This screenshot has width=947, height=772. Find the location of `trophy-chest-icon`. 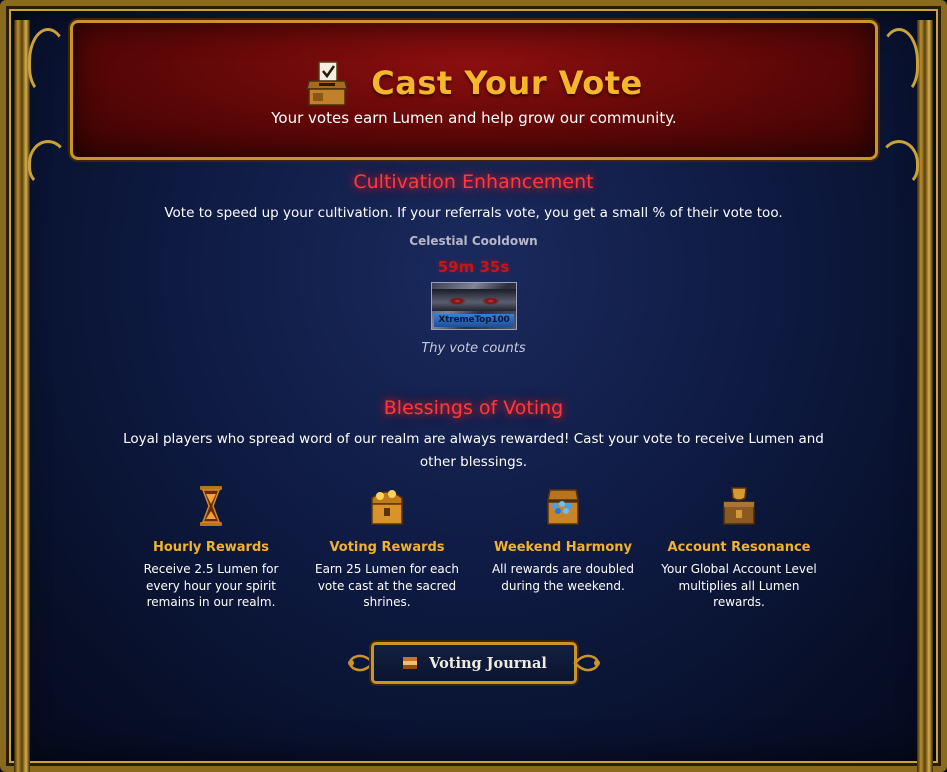

trophy-chest-icon is located at coordinates (739, 506).